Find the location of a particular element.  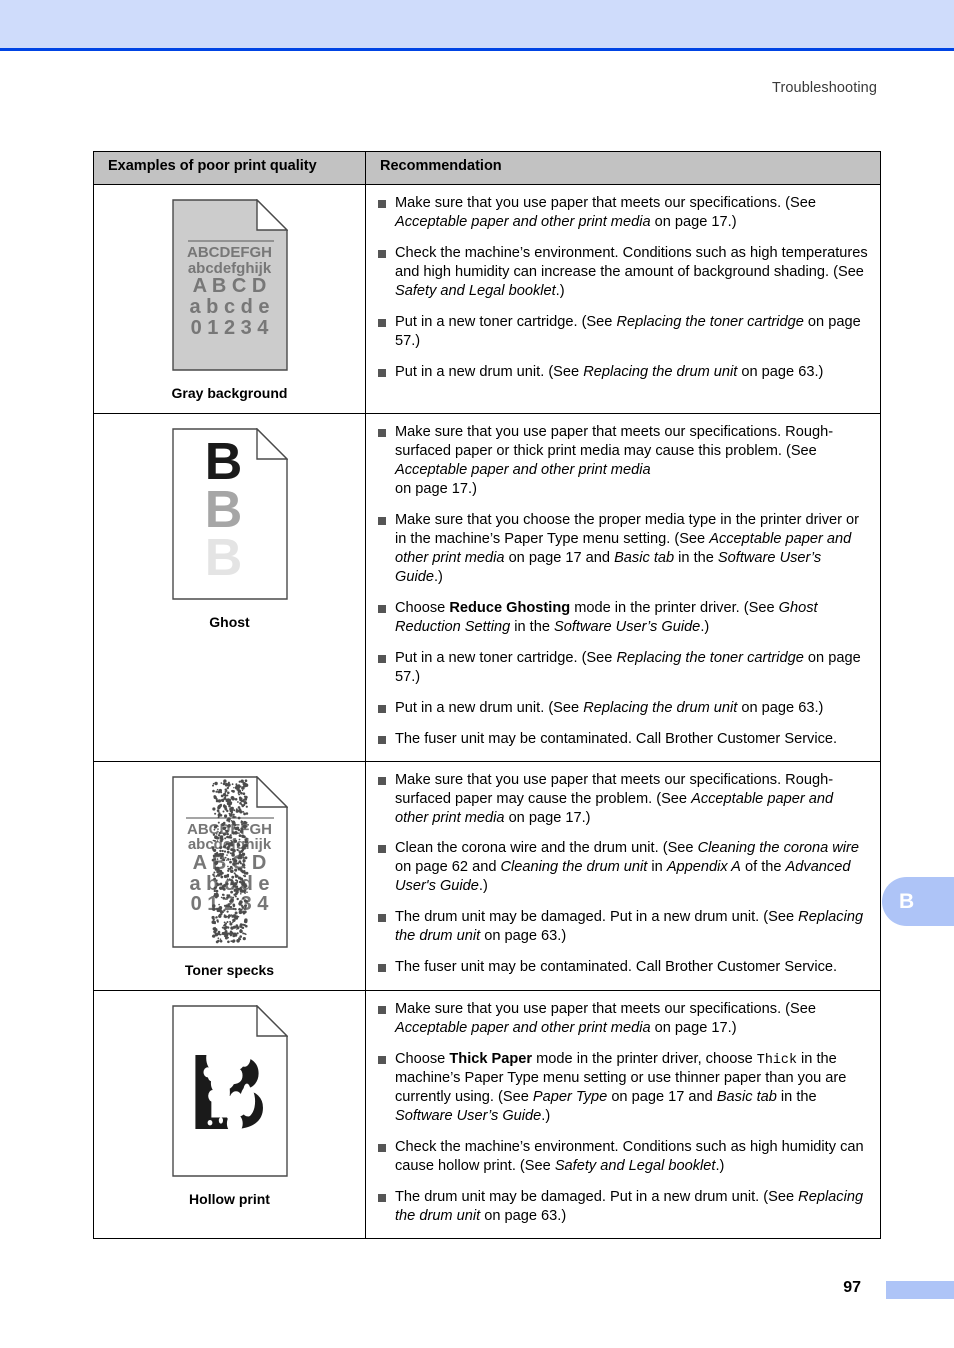

sample-cell: B Hollow print is located at coordinates (229, 1114).